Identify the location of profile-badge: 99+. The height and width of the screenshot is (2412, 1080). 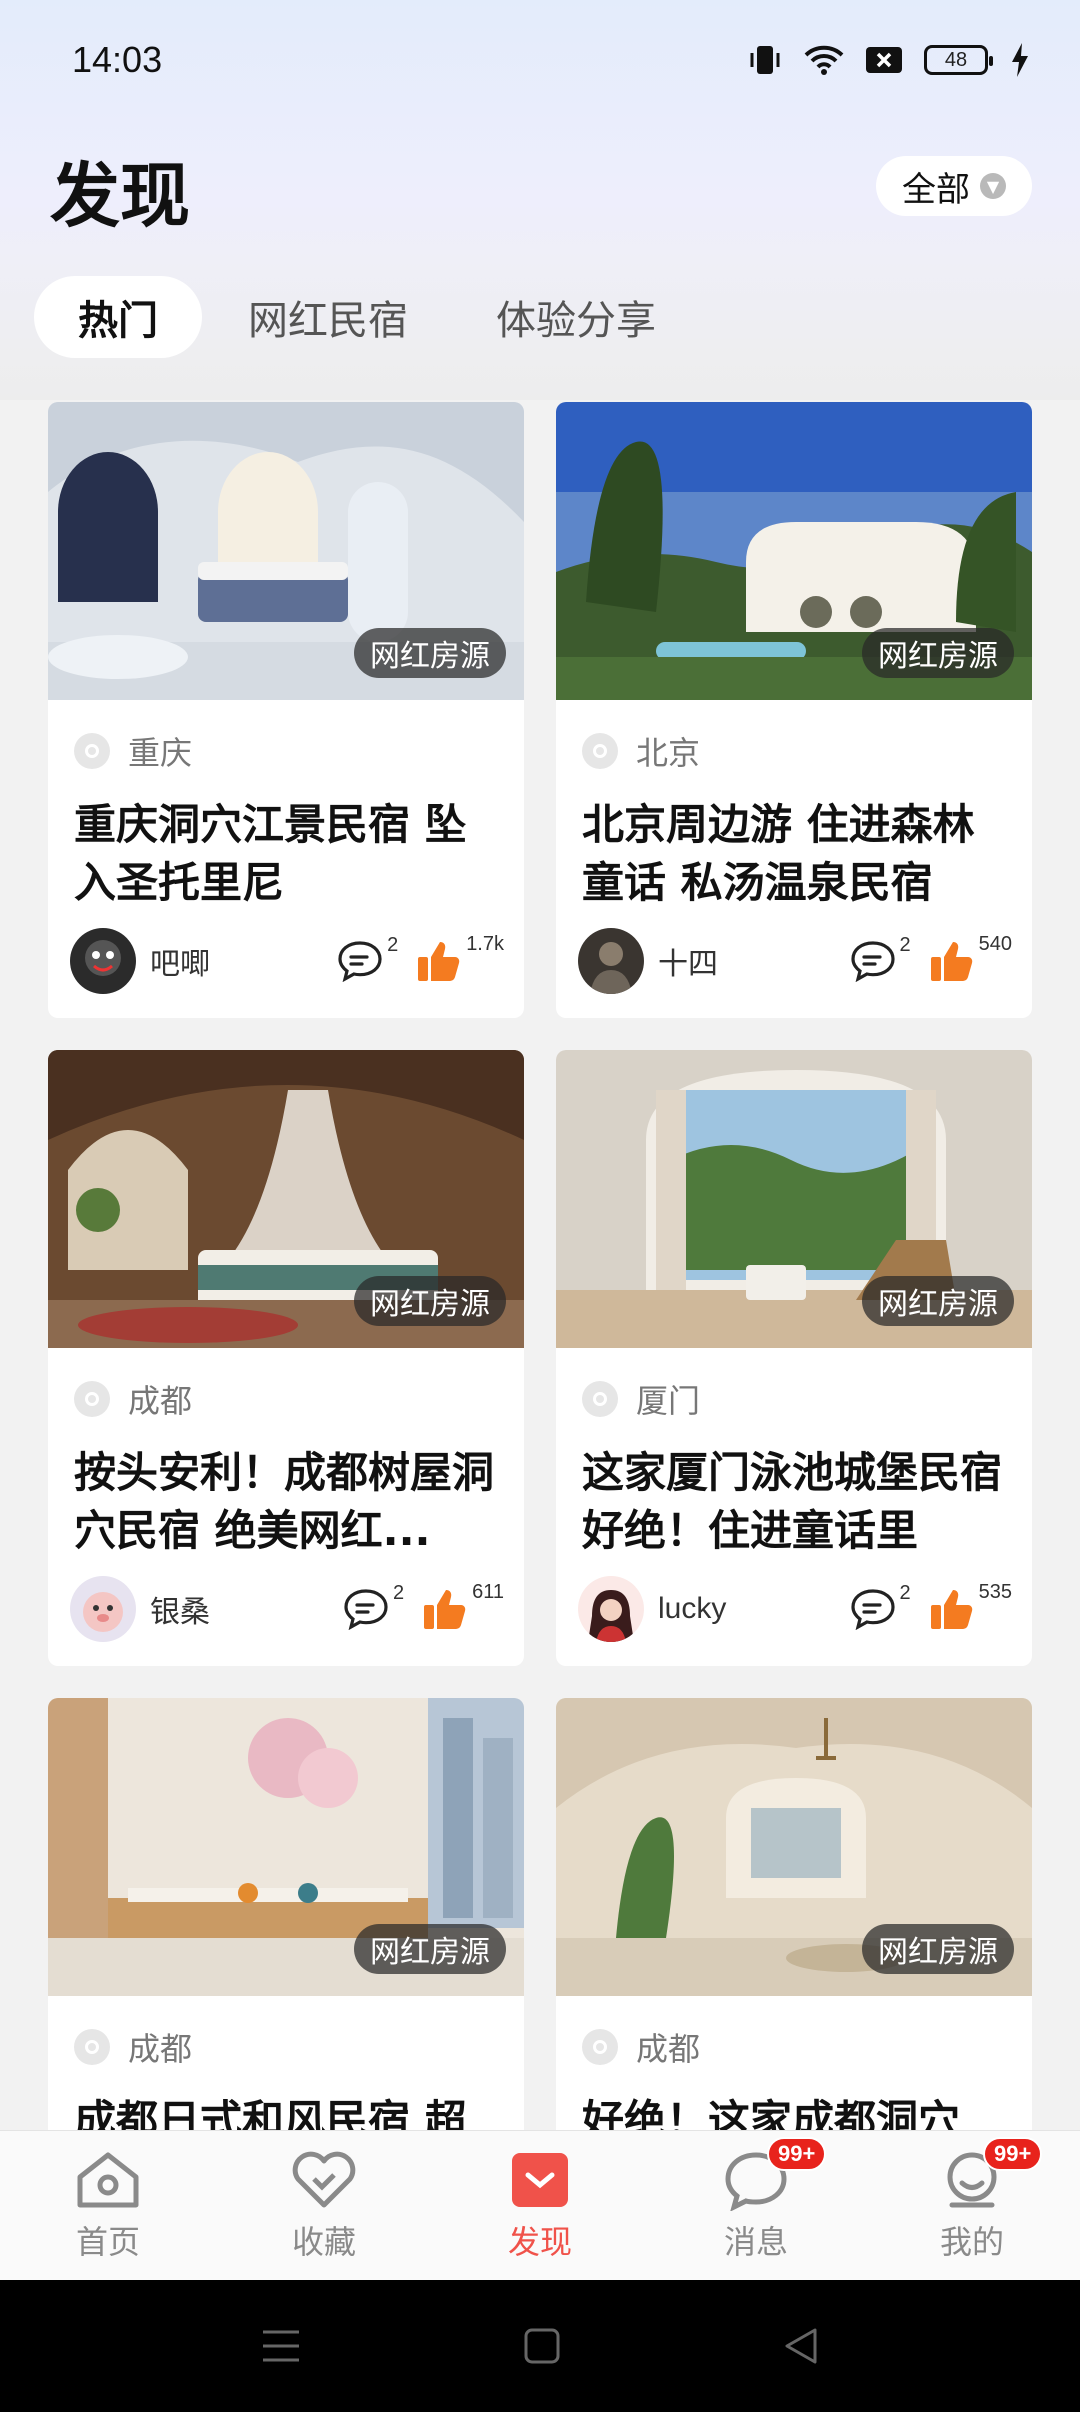
(1013, 2153).